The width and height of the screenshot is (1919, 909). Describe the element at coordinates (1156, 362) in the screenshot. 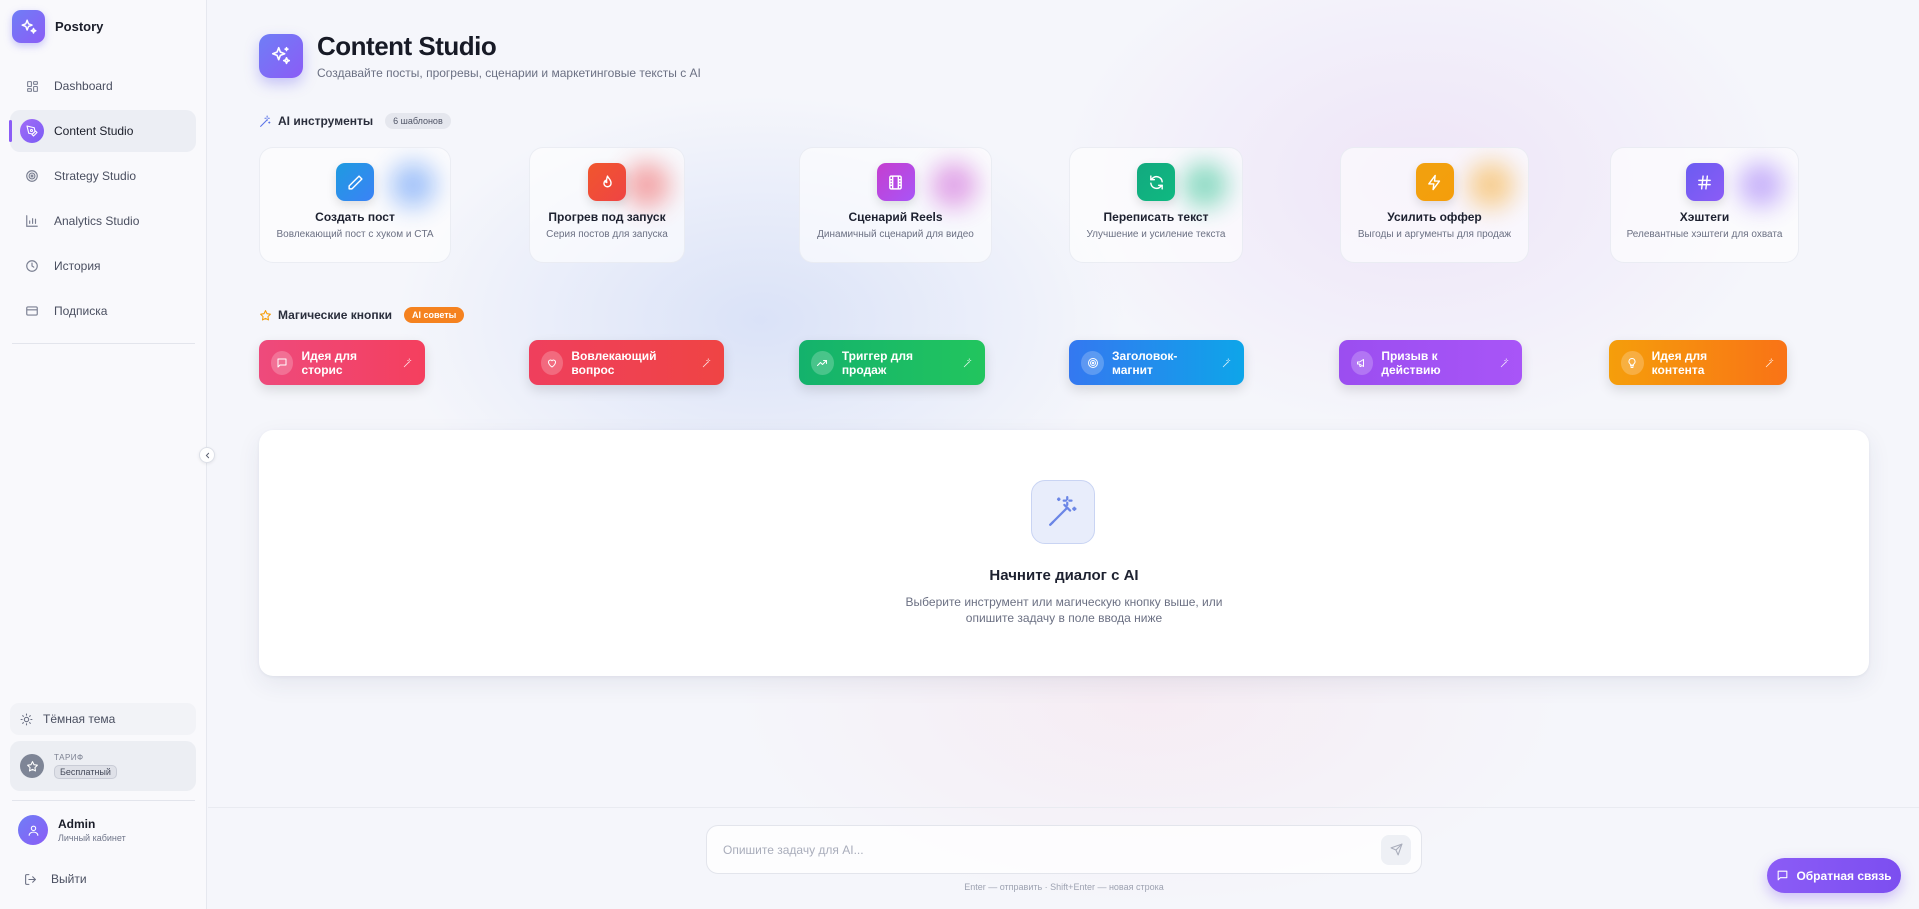

I see `magic-button-magnet-headline: Заголовок-магнит` at that location.